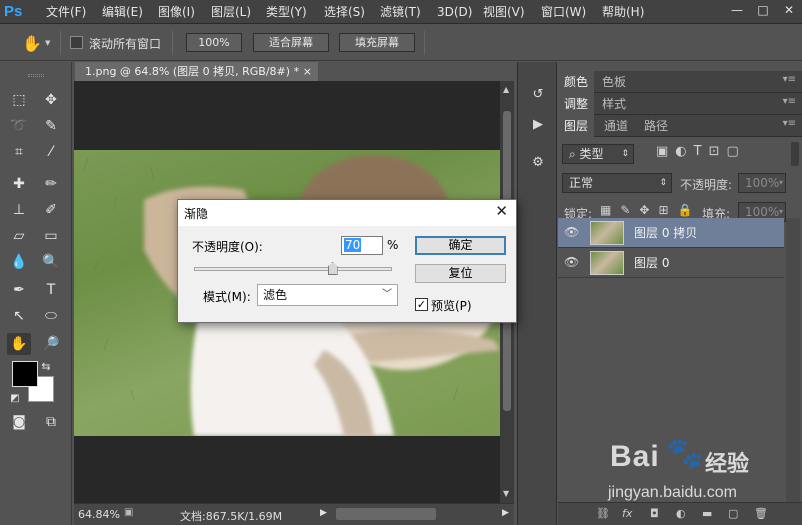 Image resolution: width=802 pixels, height=525 pixels. Describe the element at coordinates (460, 273) in the screenshot. I see `reset-button: 复位` at that location.